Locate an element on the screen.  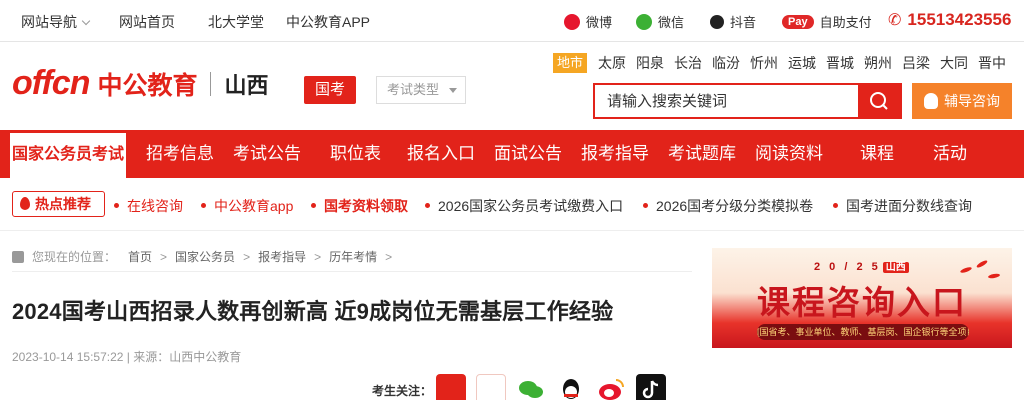
breadcrumb-item: 国家公务员 is located at coordinates (205, 256).